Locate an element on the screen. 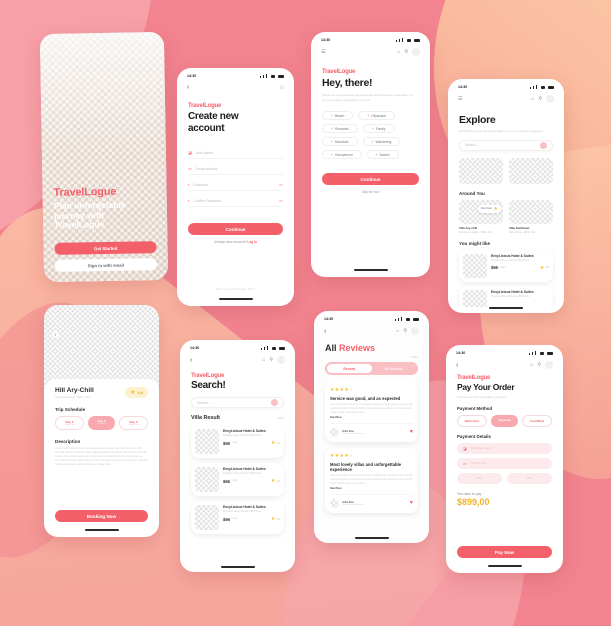  card-number-field: ▭ Card Number is located at coordinates (504, 463).